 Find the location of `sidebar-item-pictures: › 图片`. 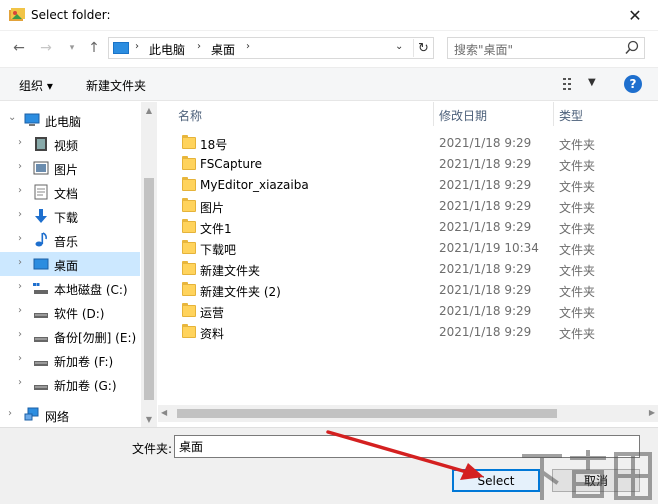

sidebar-item-pictures: › 图片 is located at coordinates (70, 168).